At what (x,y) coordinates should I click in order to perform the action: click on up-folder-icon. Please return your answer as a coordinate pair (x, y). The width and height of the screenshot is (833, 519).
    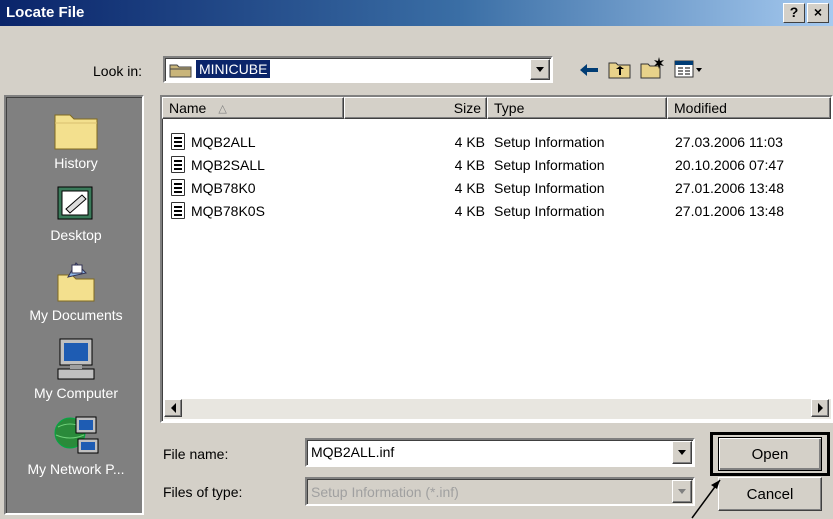
    Looking at the image, I should click on (620, 70).